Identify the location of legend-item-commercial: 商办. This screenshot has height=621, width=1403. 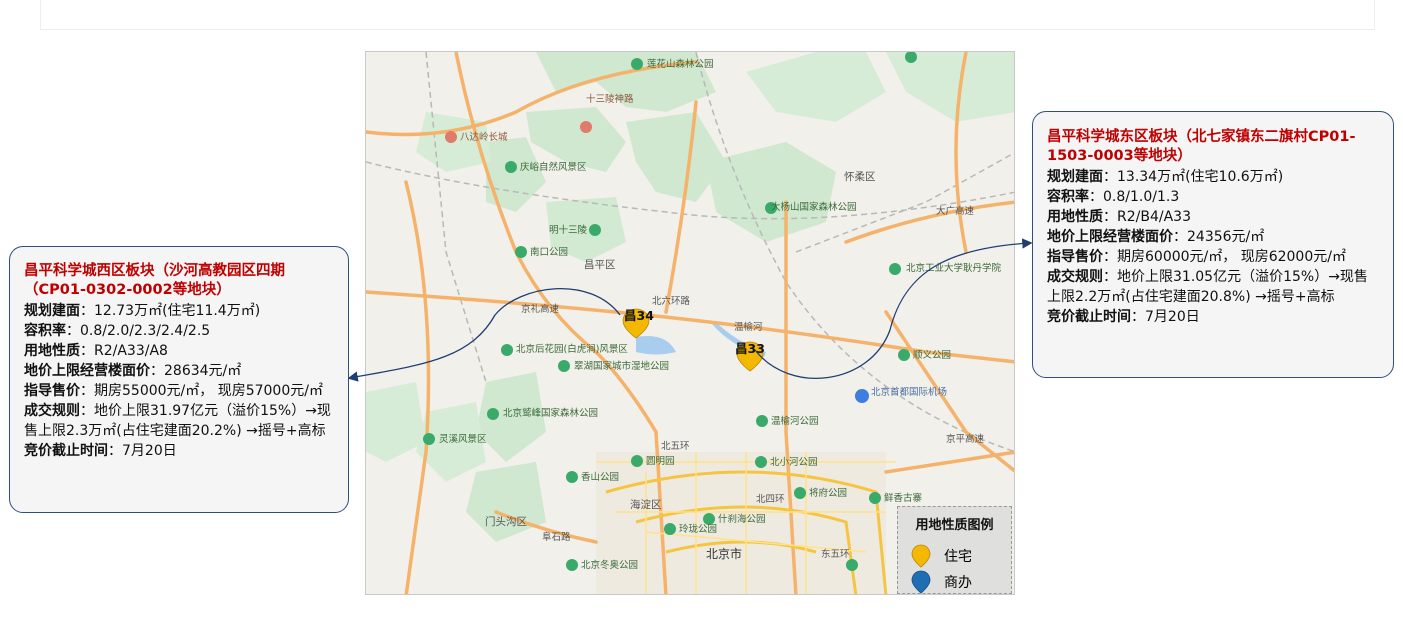
(941, 582).